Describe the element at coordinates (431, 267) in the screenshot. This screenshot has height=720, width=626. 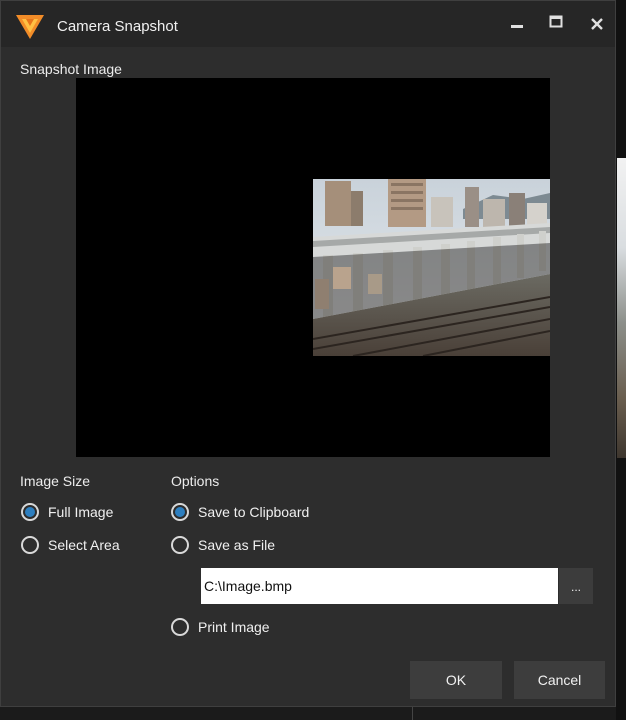
I see `camera-snapshot-image` at that location.